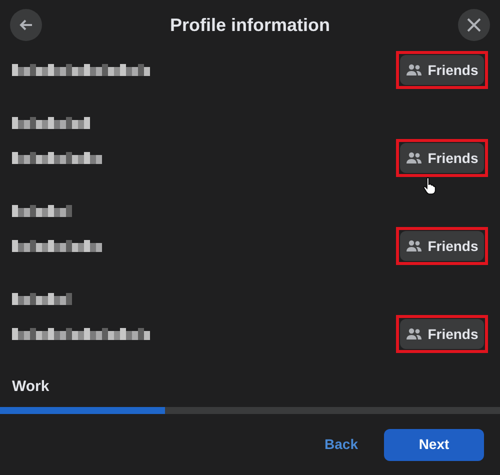 The image size is (500, 475). I want to click on close-icon, so click(473, 25).